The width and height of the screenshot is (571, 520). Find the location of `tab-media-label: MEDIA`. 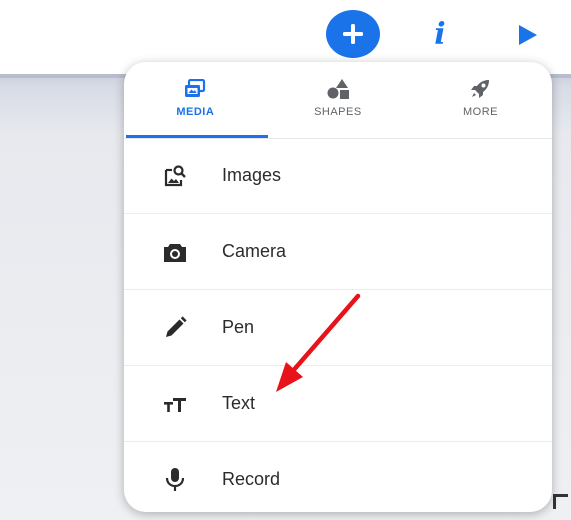

tab-media-label: MEDIA is located at coordinates (195, 112).